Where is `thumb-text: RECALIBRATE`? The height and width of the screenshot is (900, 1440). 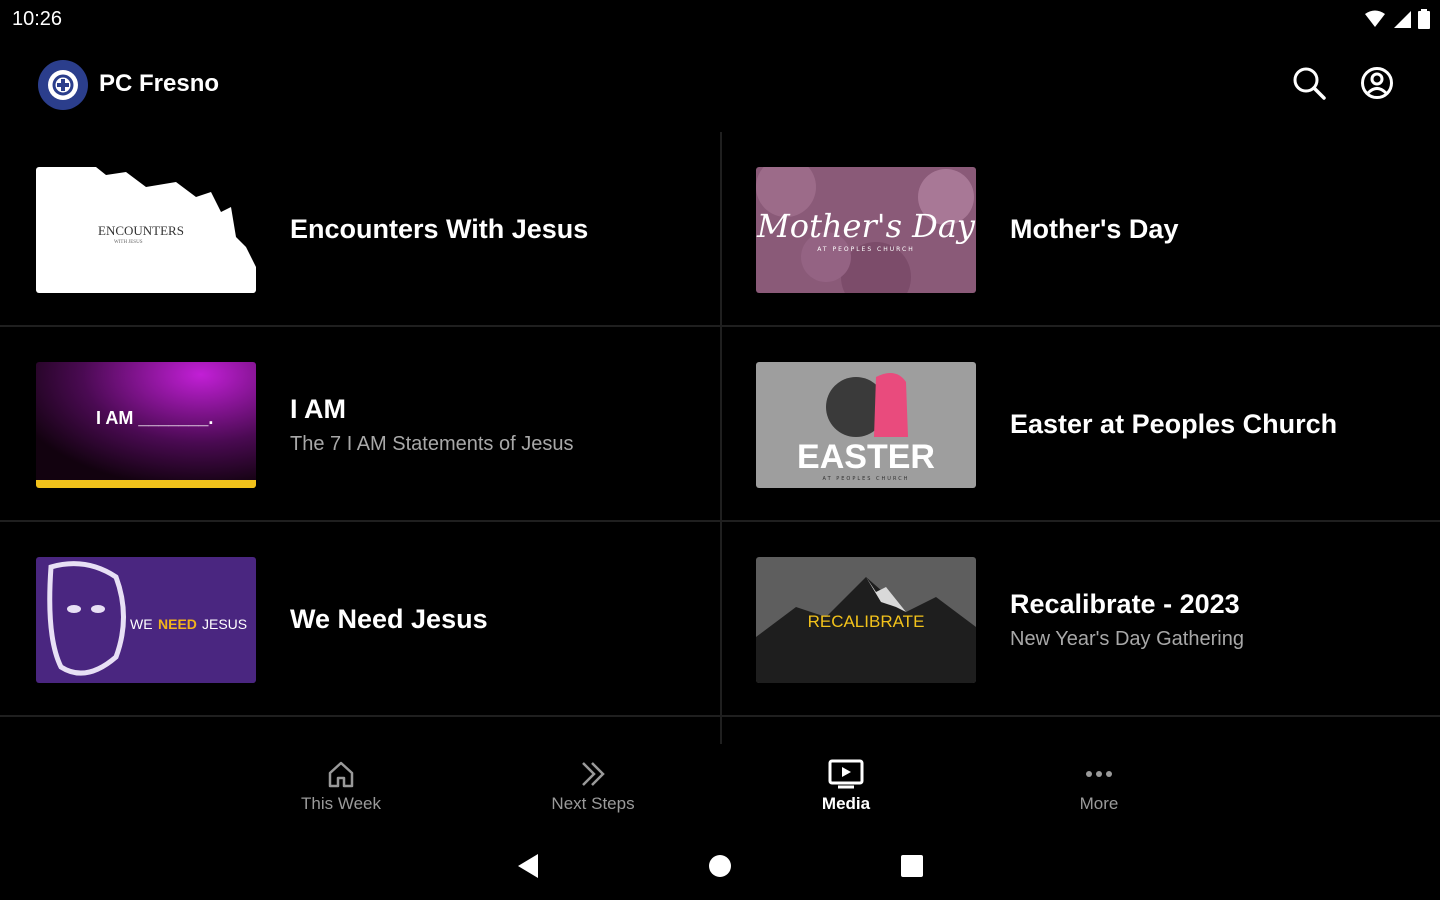
thumb-text: RECALIBRATE is located at coordinates (866, 621).